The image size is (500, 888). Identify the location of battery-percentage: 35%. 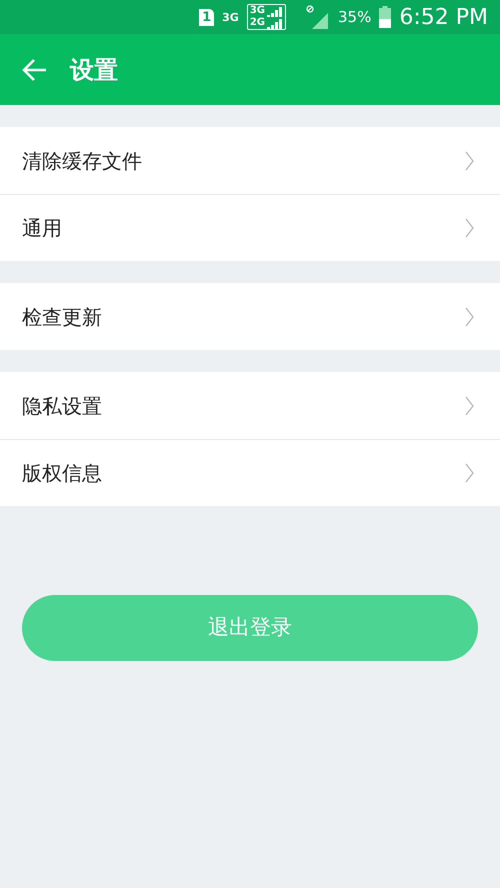
(355, 17).